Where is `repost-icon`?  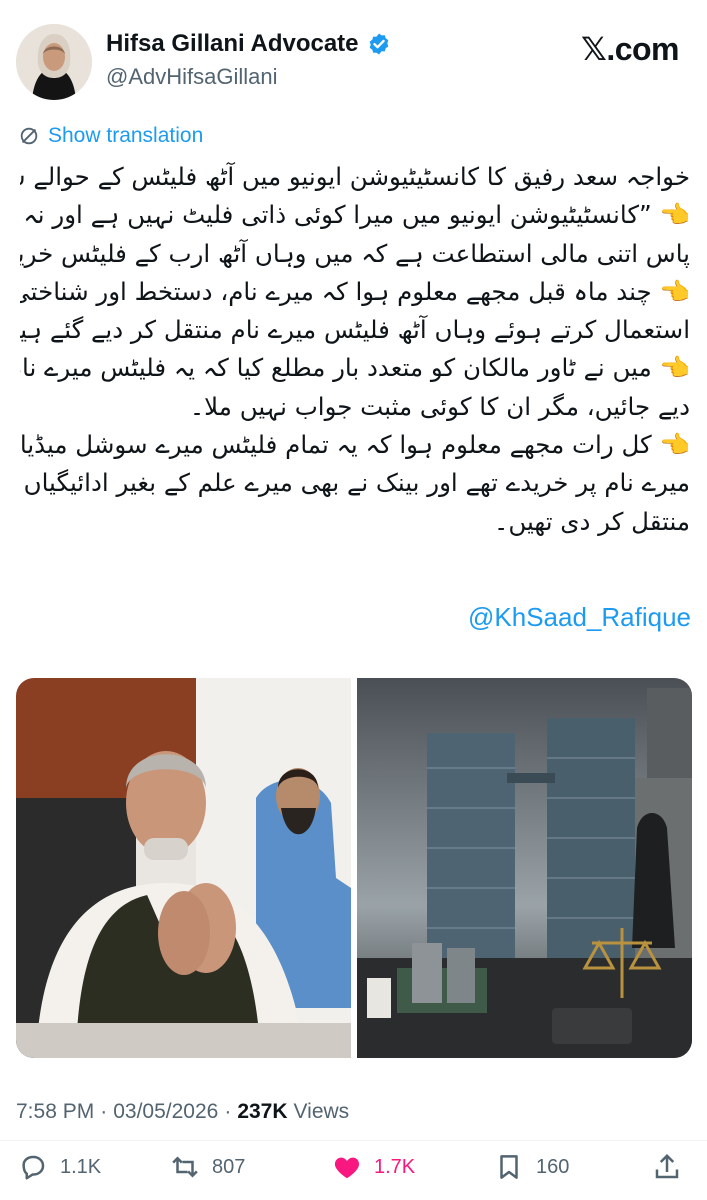 repost-icon is located at coordinates (185, 1167).